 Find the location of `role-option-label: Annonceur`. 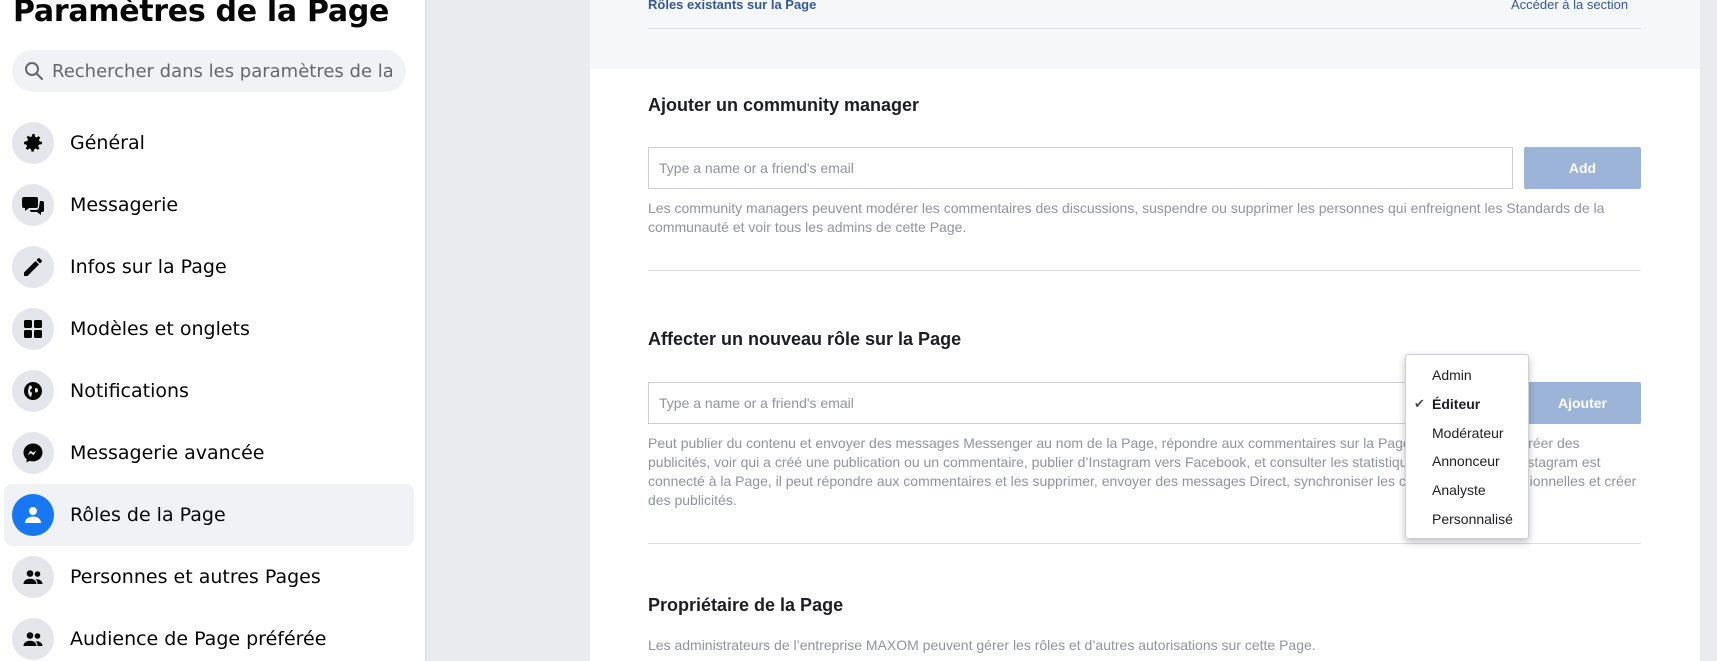

role-option-label: Annonceur is located at coordinates (1466, 461).